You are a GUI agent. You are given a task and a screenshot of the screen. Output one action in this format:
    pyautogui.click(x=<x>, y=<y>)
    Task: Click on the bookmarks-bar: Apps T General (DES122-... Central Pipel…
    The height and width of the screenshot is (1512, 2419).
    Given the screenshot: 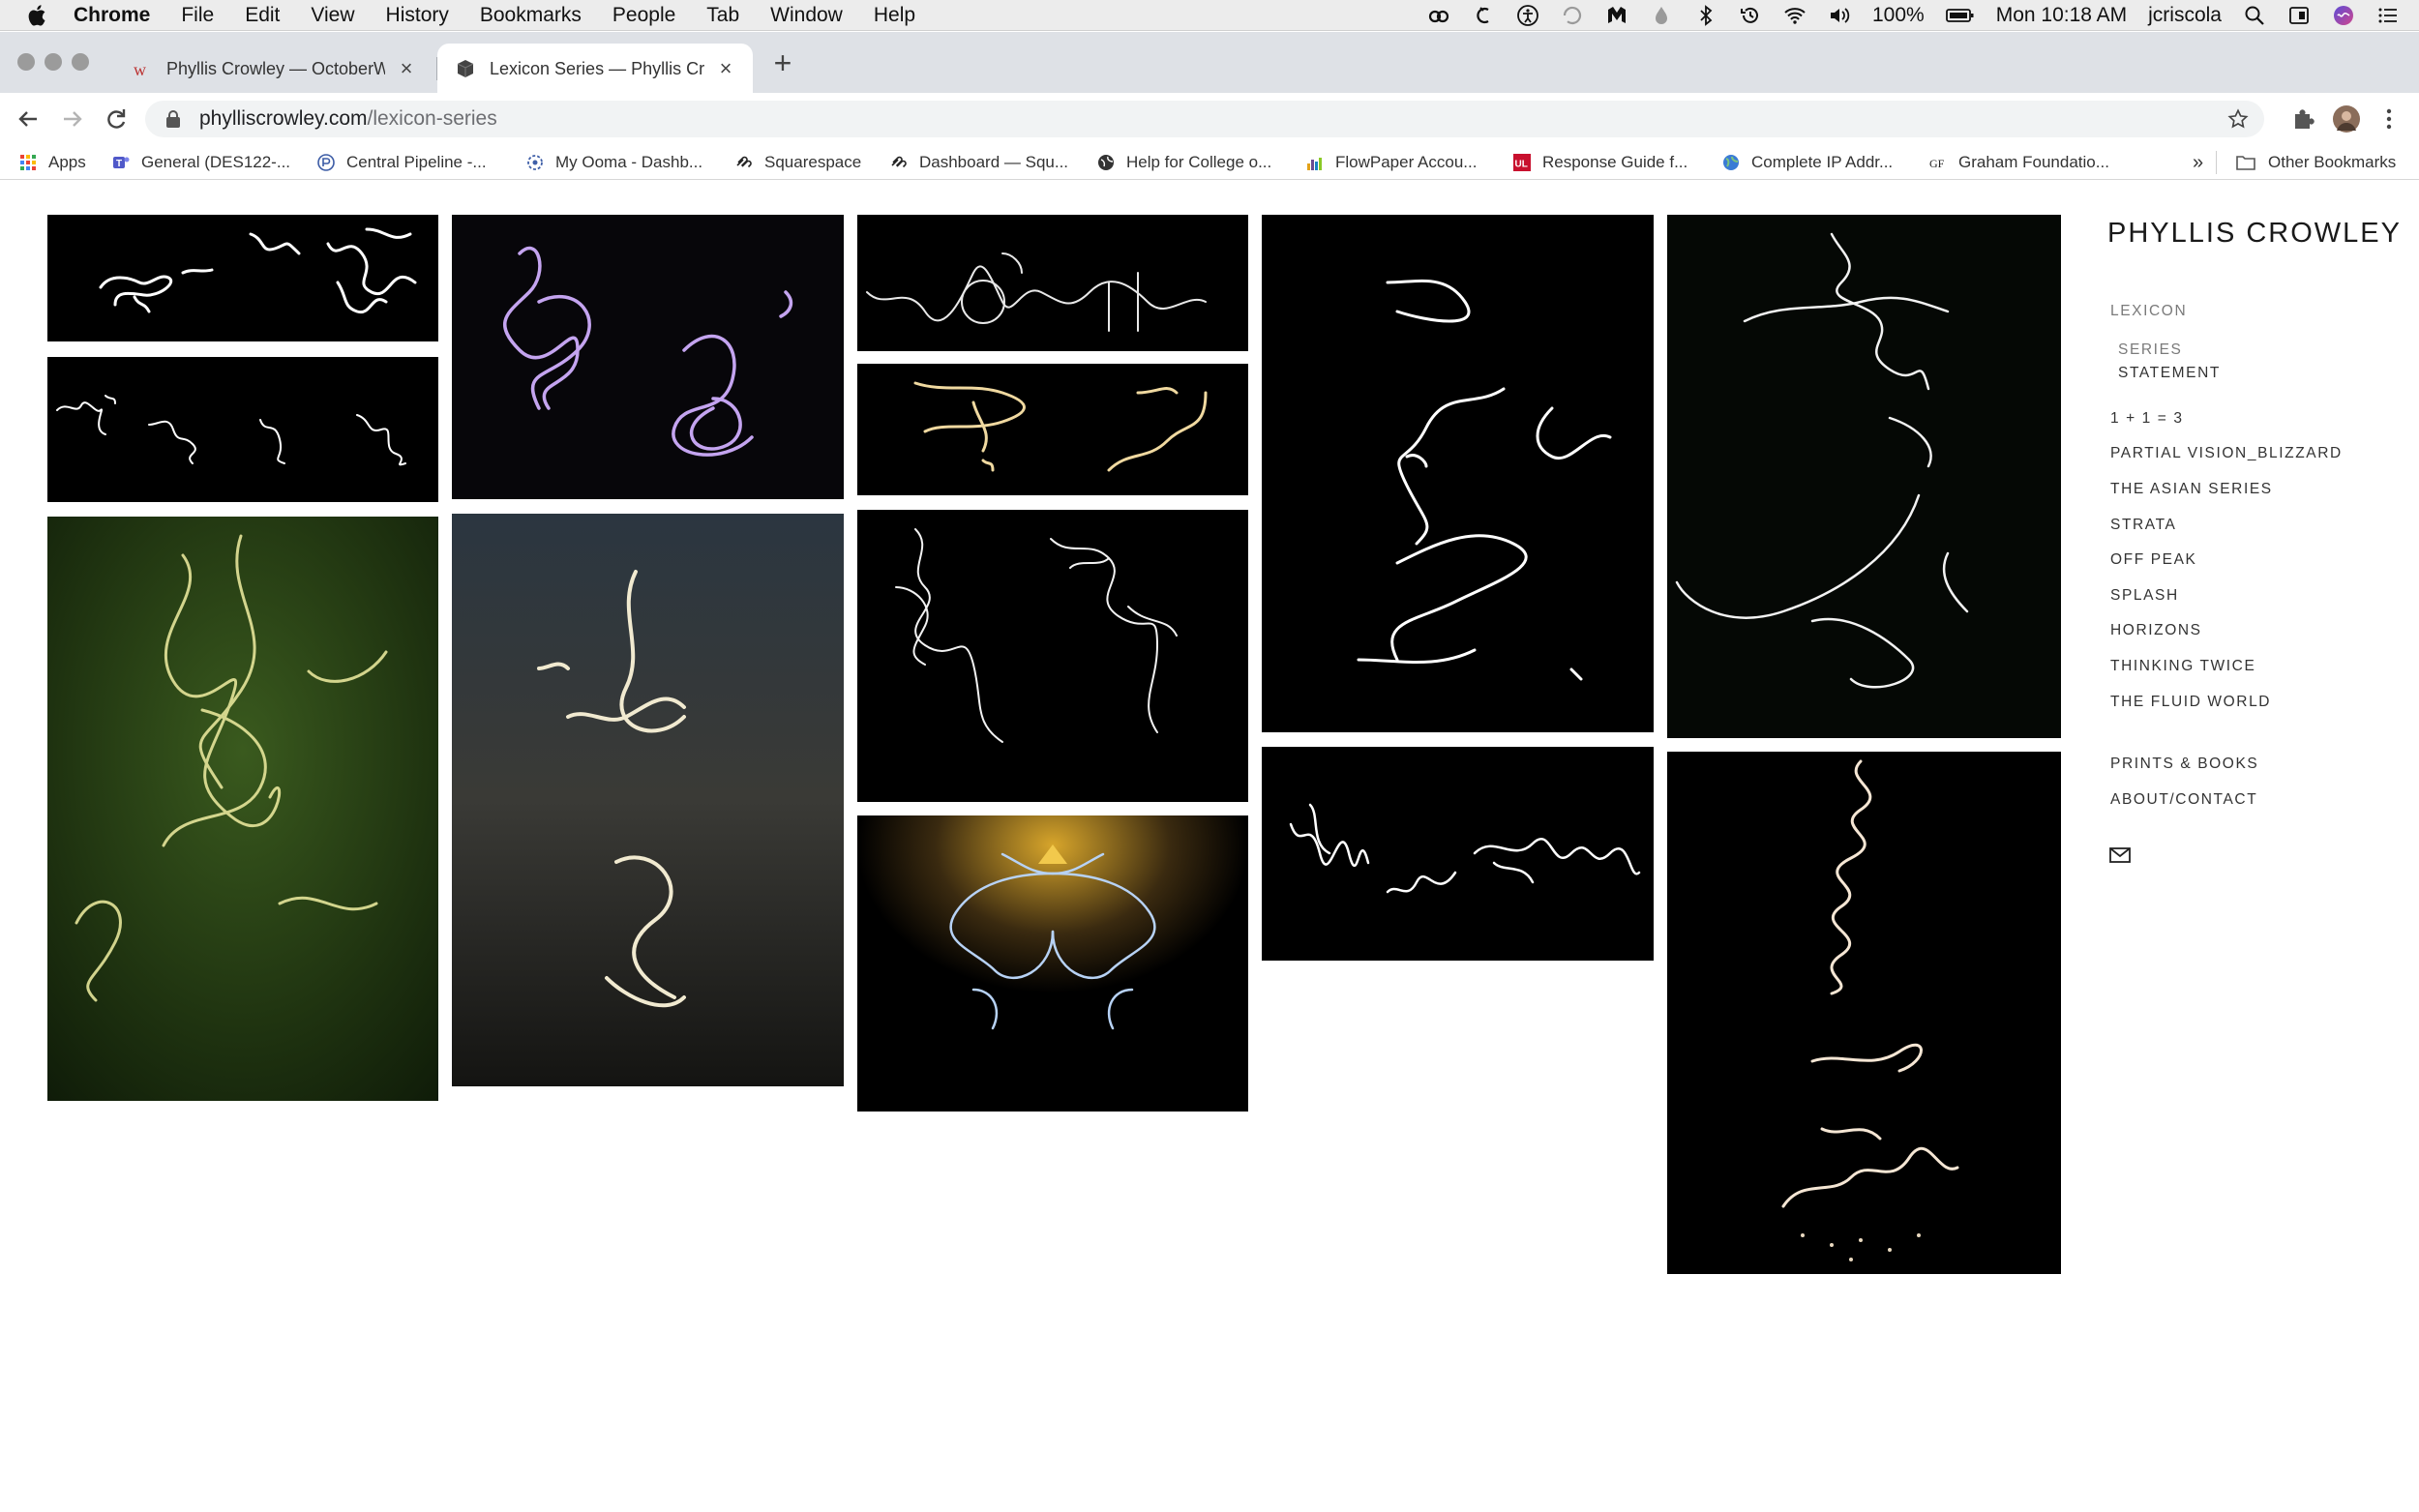 What is the action you would take?
    pyautogui.click(x=1209, y=163)
    